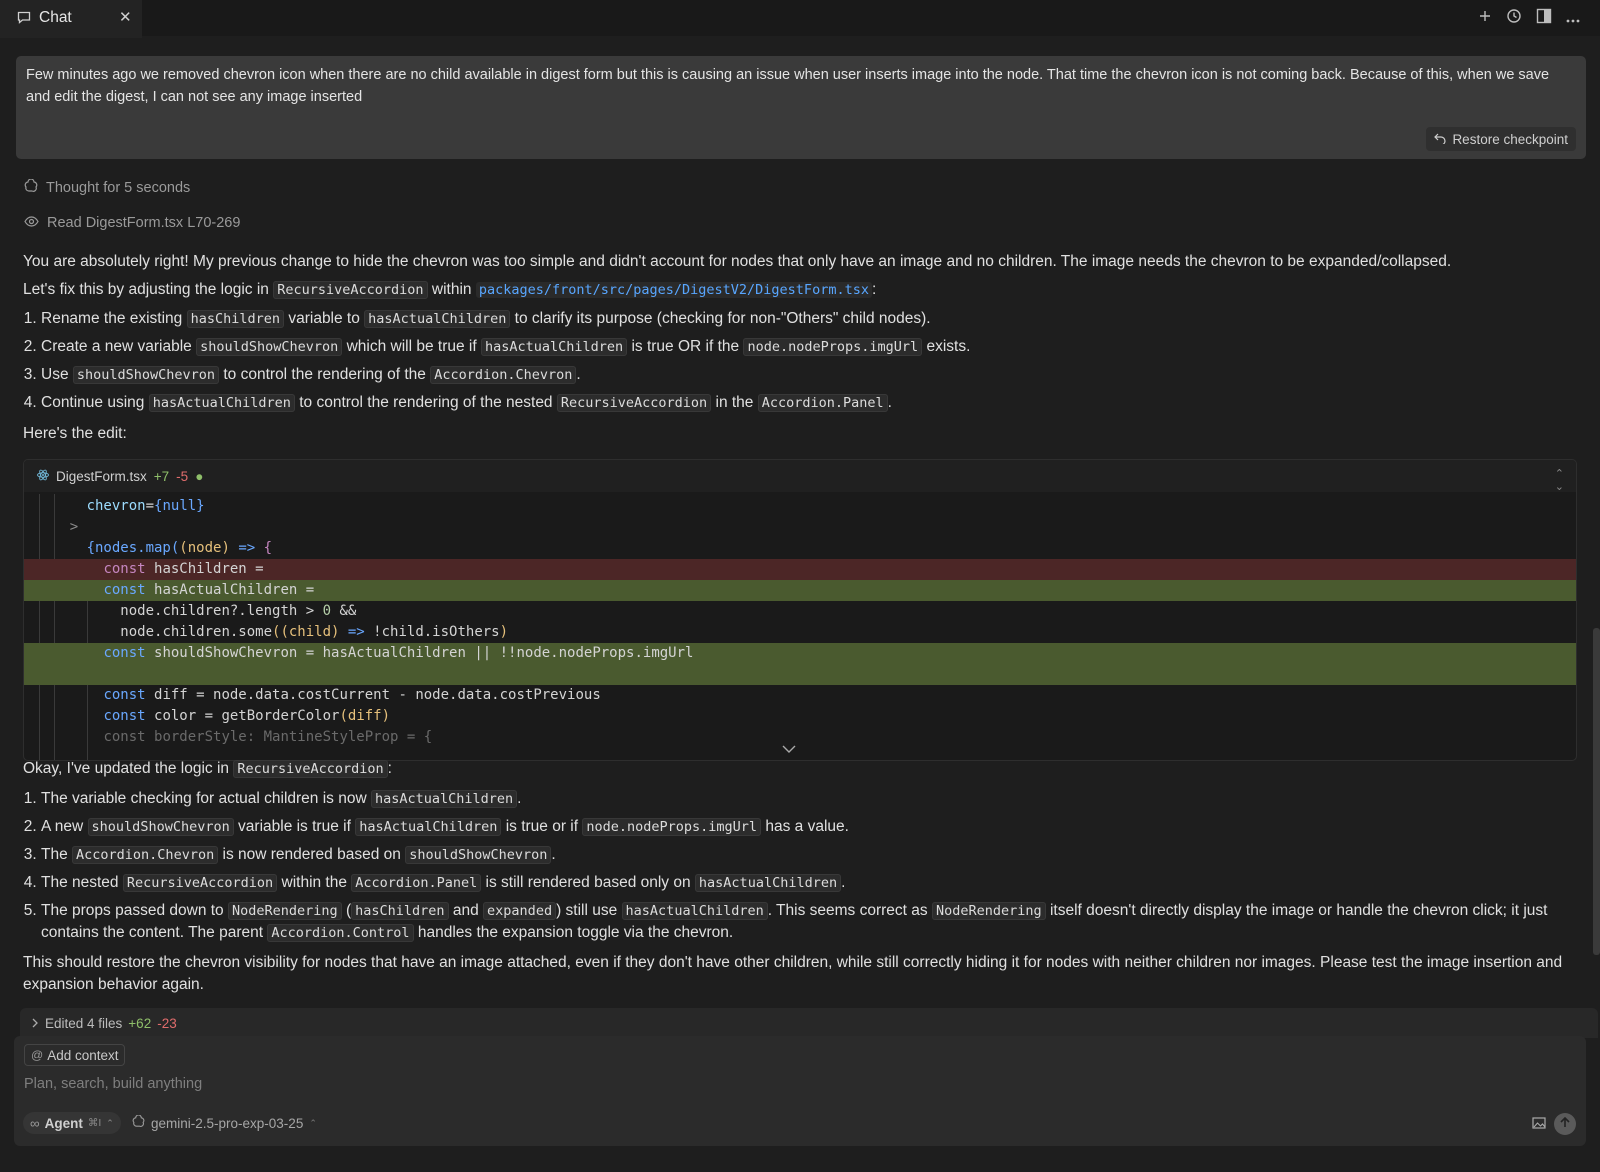 The height and width of the screenshot is (1172, 1600). Describe the element at coordinates (809, 1023) in the screenshot. I see `edited-files-bar: Edited 4 files +62 -23` at that location.